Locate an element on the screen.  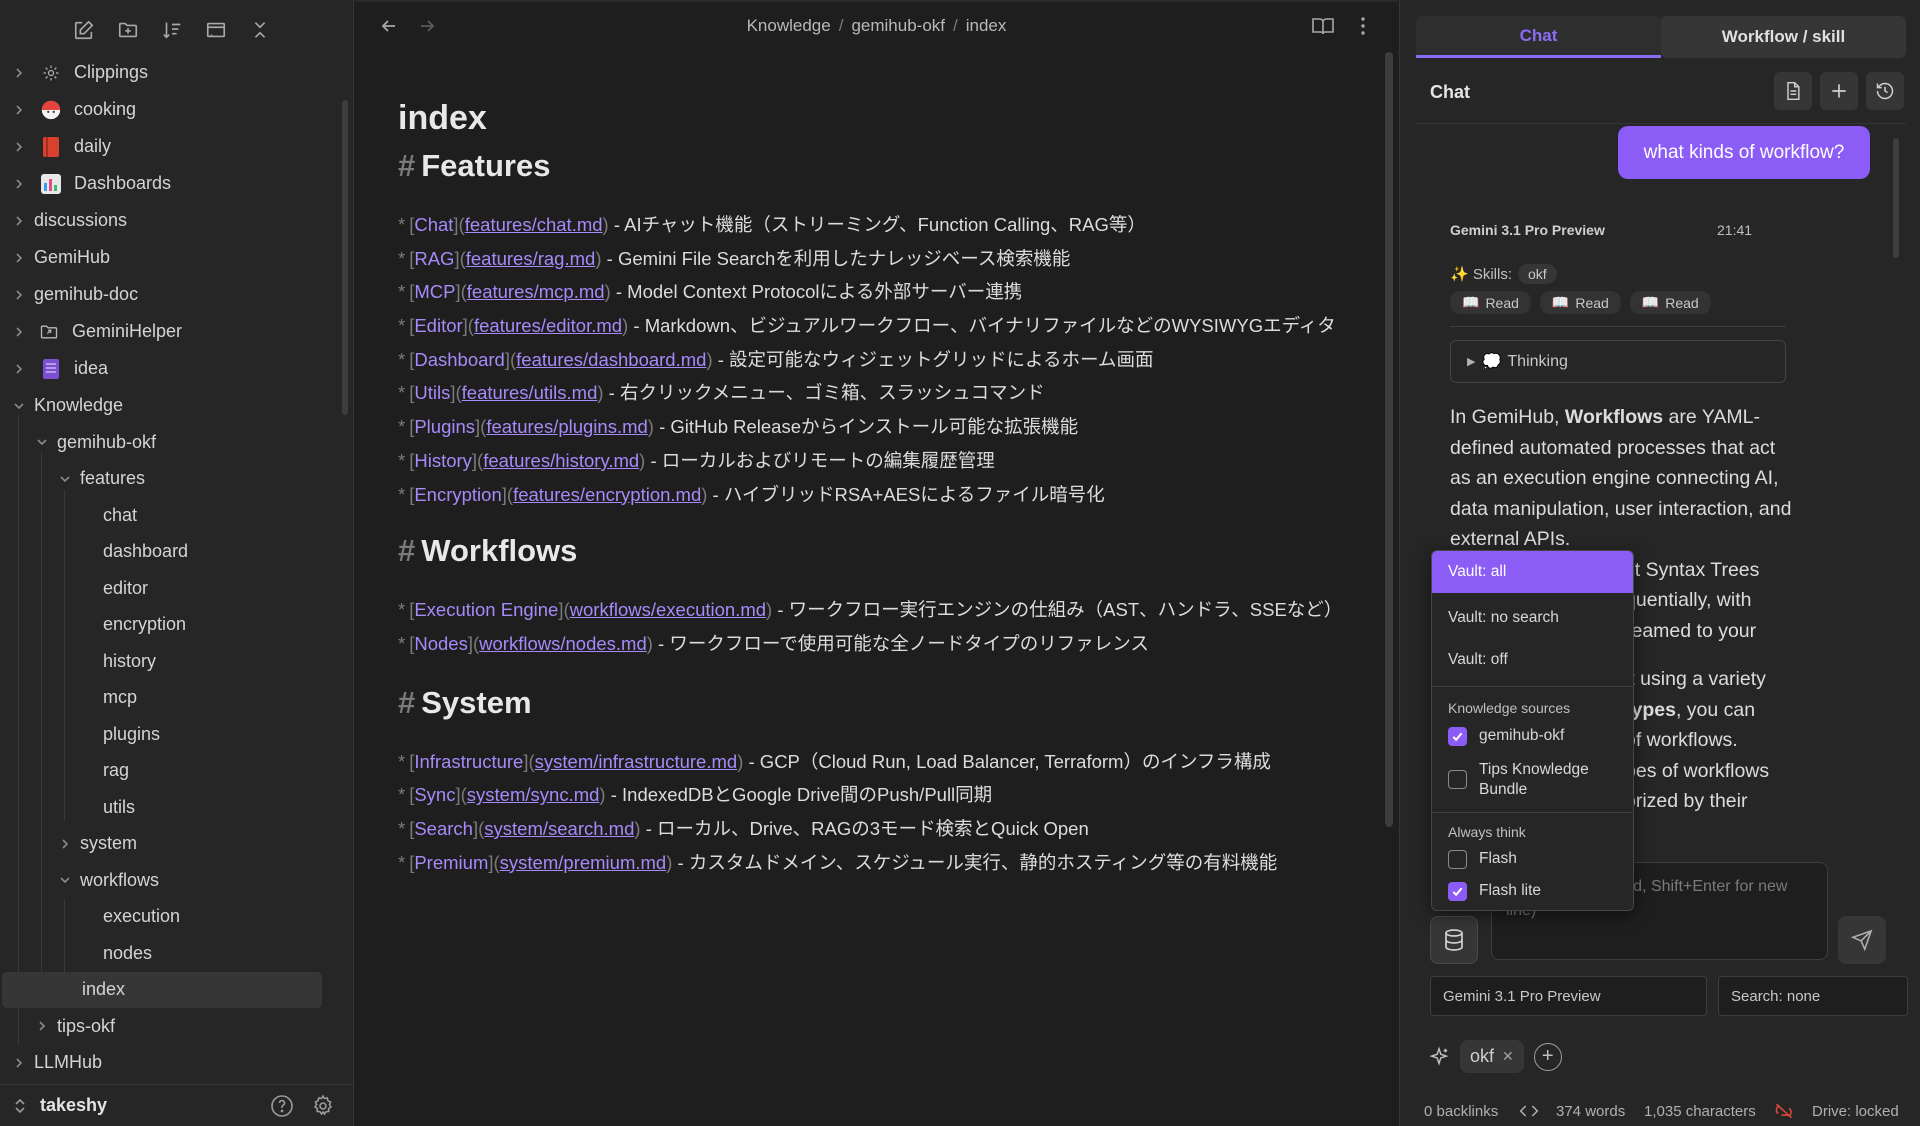
tree-folder-gemihub-okf: gemihub-okf is located at coordinates (170, 442).